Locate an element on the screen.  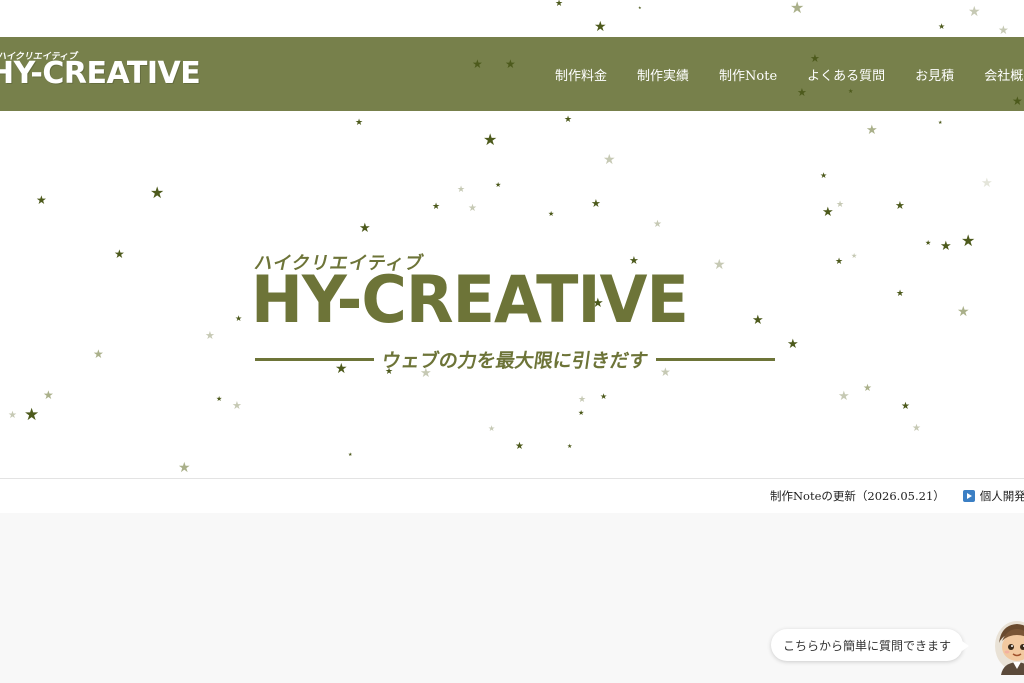
hero-logo: ハイクリエイティブ HY-CREATIVE ウェブの力を最大限に引きだす is located at coordinates (513, 314).